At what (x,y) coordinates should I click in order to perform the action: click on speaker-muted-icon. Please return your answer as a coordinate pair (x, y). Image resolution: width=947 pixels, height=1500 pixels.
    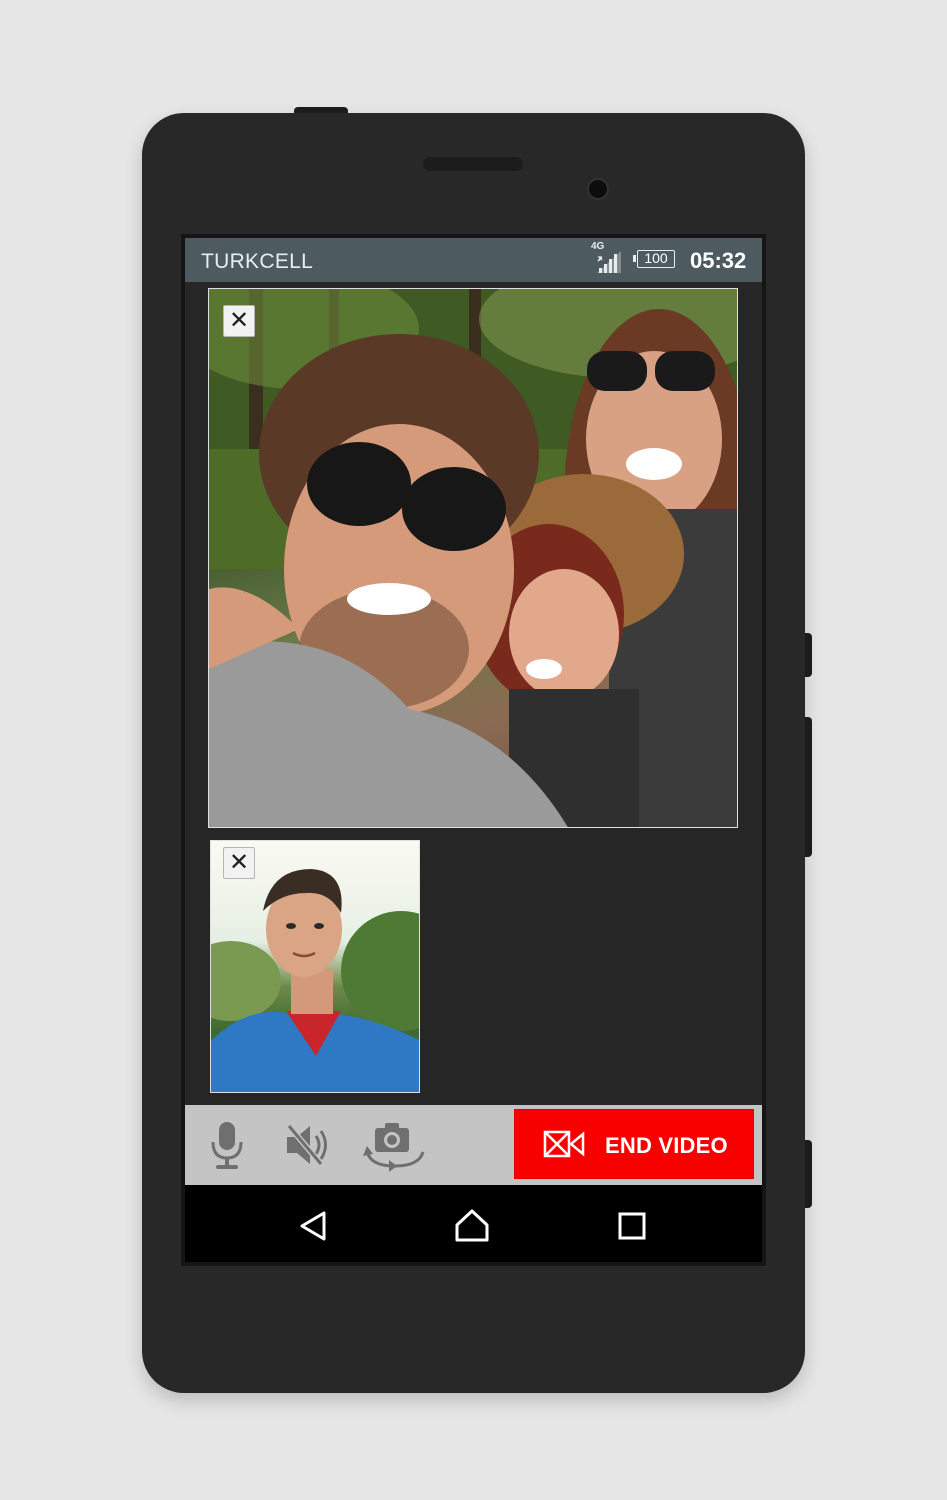
    Looking at the image, I should click on (306, 1145).